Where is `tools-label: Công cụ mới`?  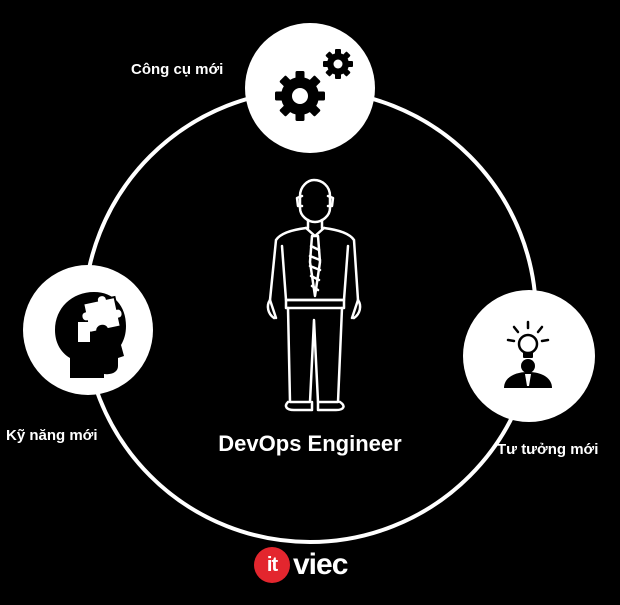 tools-label: Công cụ mới is located at coordinates (177, 69).